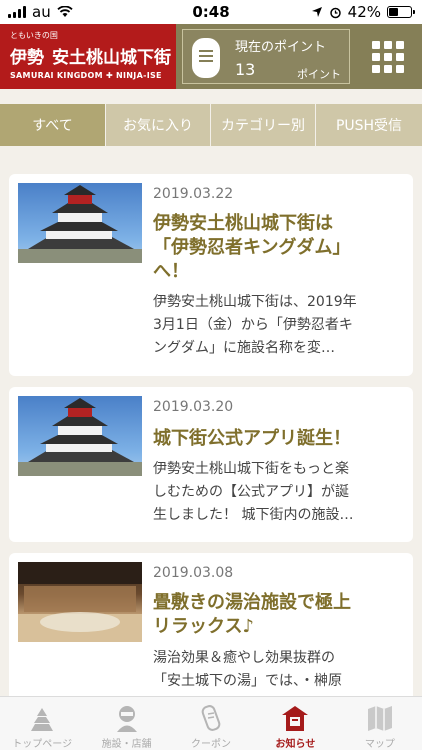 The height and width of the screenshot is (750, 422). I want to click on tabbar-notices: お知らせ, so click(295, 723).